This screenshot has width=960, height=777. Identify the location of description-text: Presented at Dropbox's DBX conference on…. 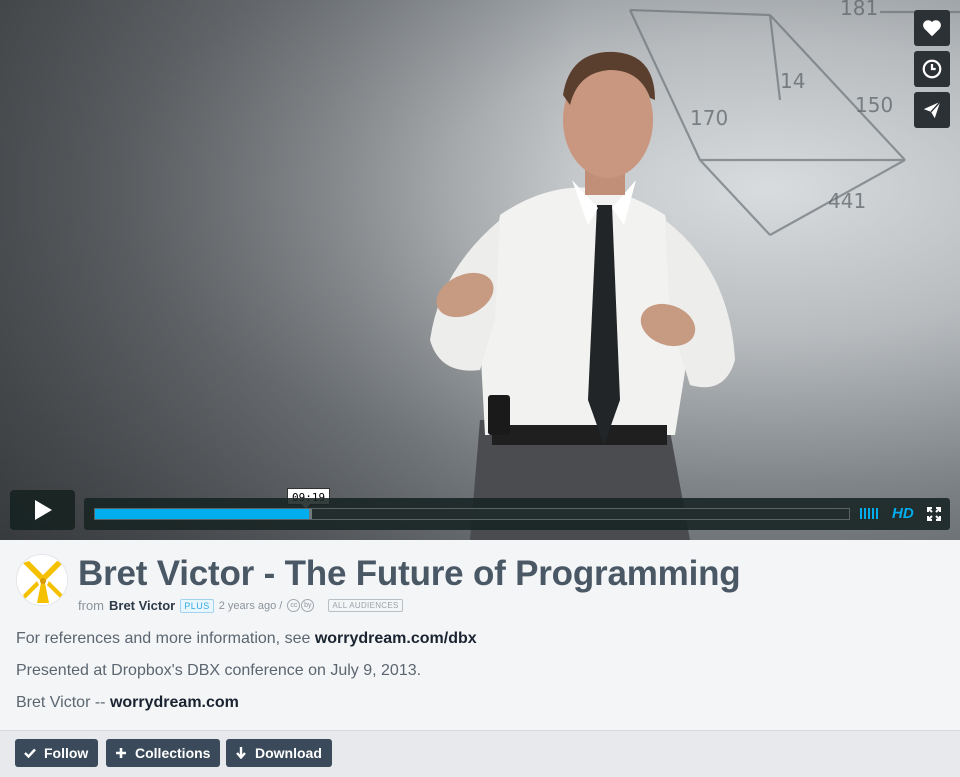
(219, 670).